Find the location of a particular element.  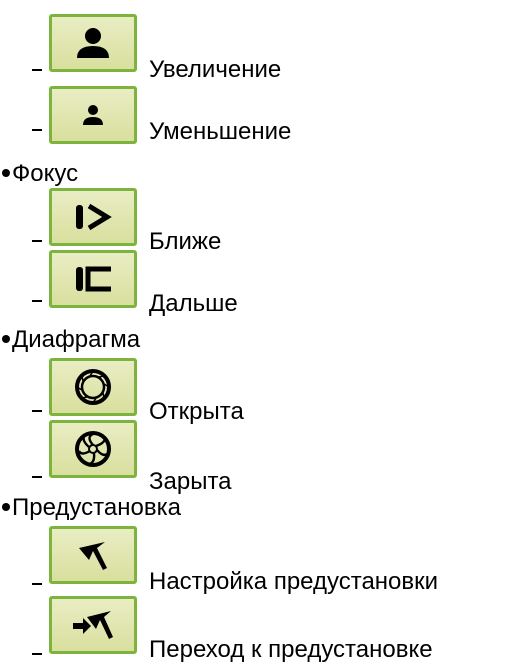

focus-near-icon is located at coordinates (94, 217).